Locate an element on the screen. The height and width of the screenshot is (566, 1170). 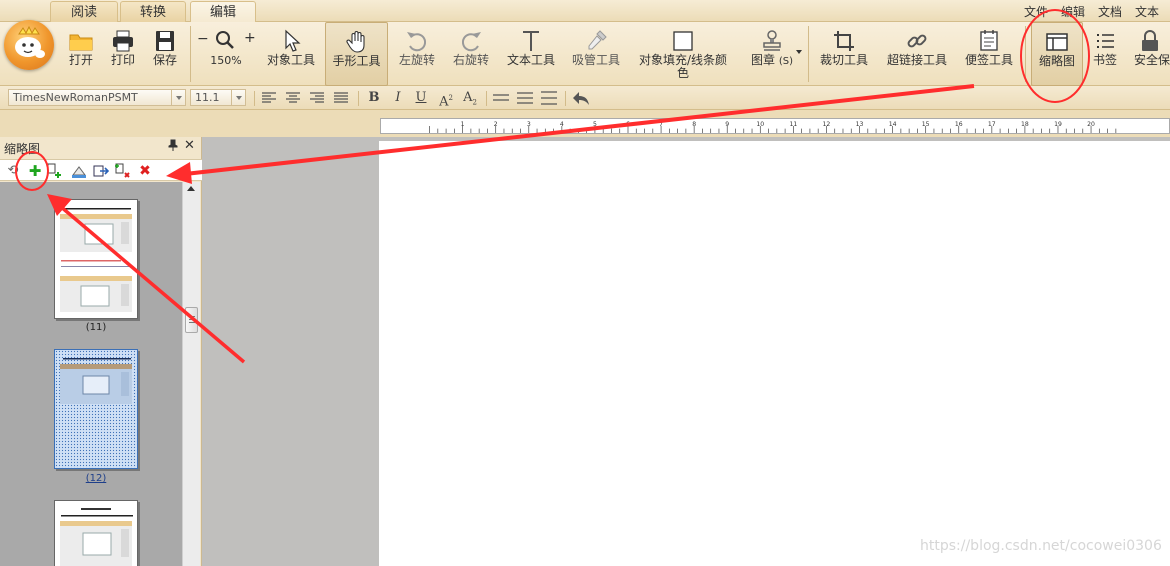
align-center-icon is located at coordinates (293, 98).